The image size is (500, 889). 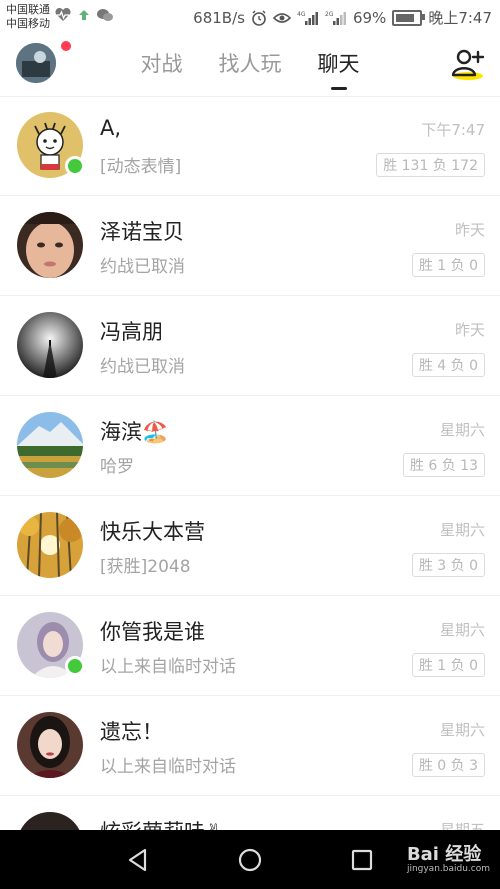 I want to click on win-loss-badge: 胜 6 负 13, so click(x=443, y=465).